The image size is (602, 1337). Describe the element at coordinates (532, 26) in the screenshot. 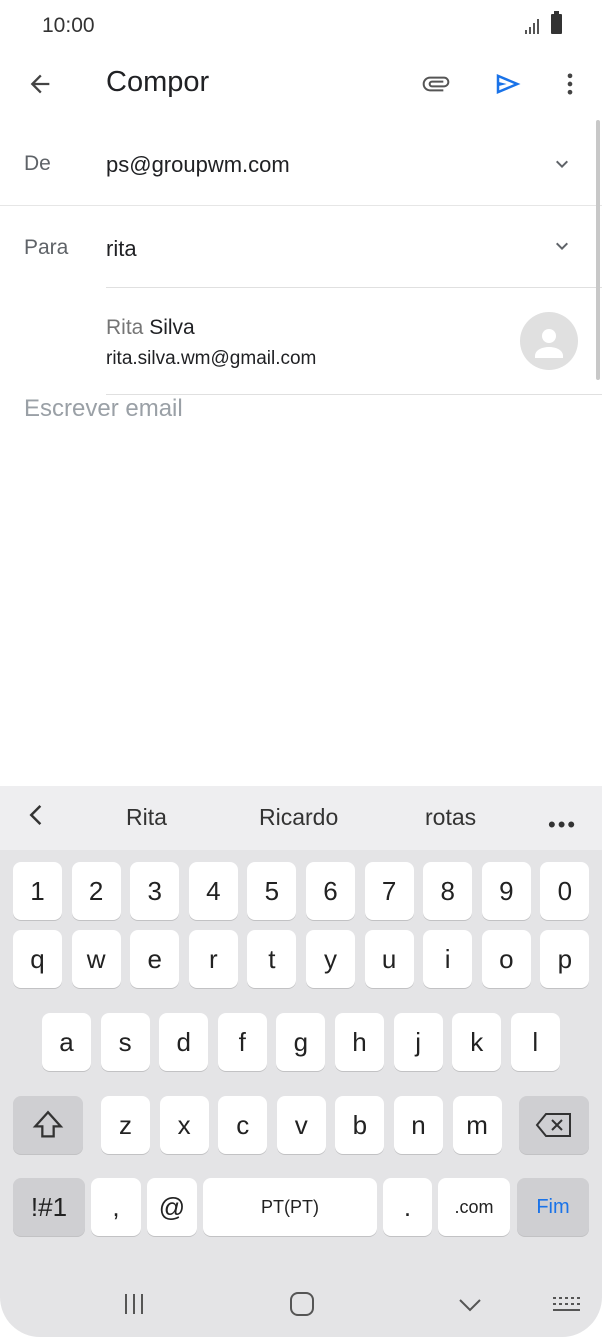

I see `signal-icon` at that location.